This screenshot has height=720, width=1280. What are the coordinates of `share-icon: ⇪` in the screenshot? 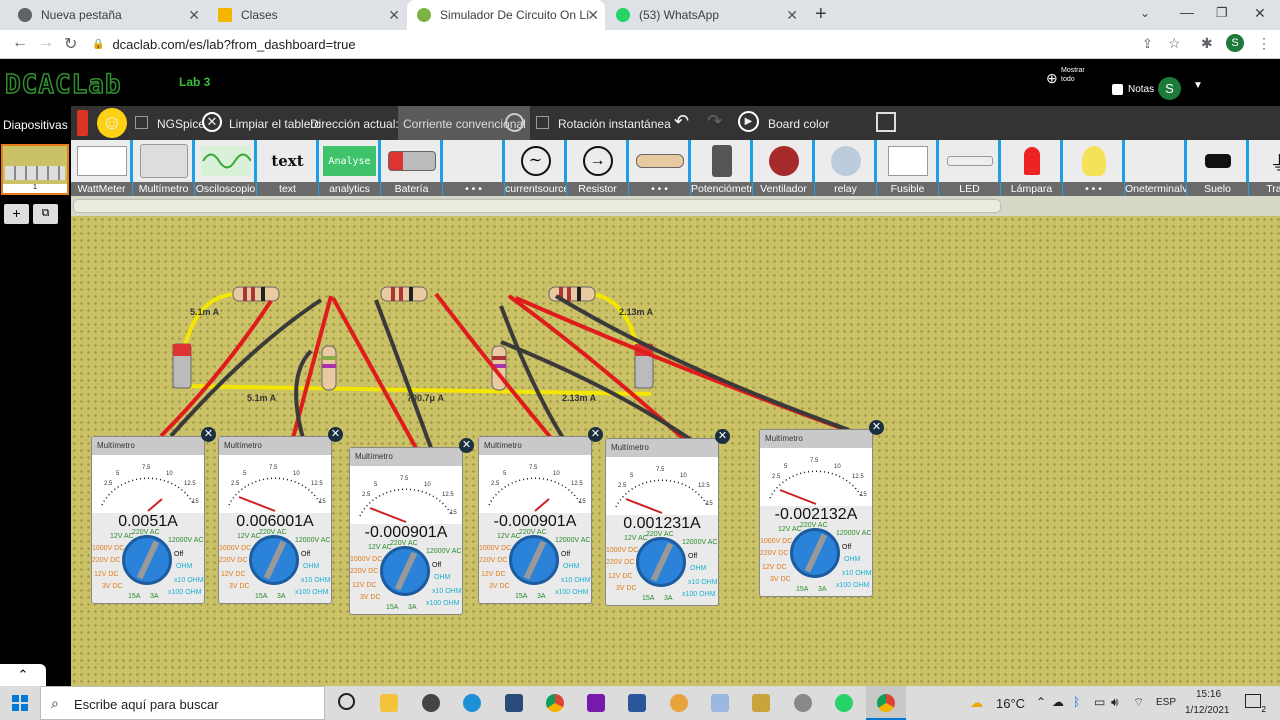 It's located at (1147, 44).